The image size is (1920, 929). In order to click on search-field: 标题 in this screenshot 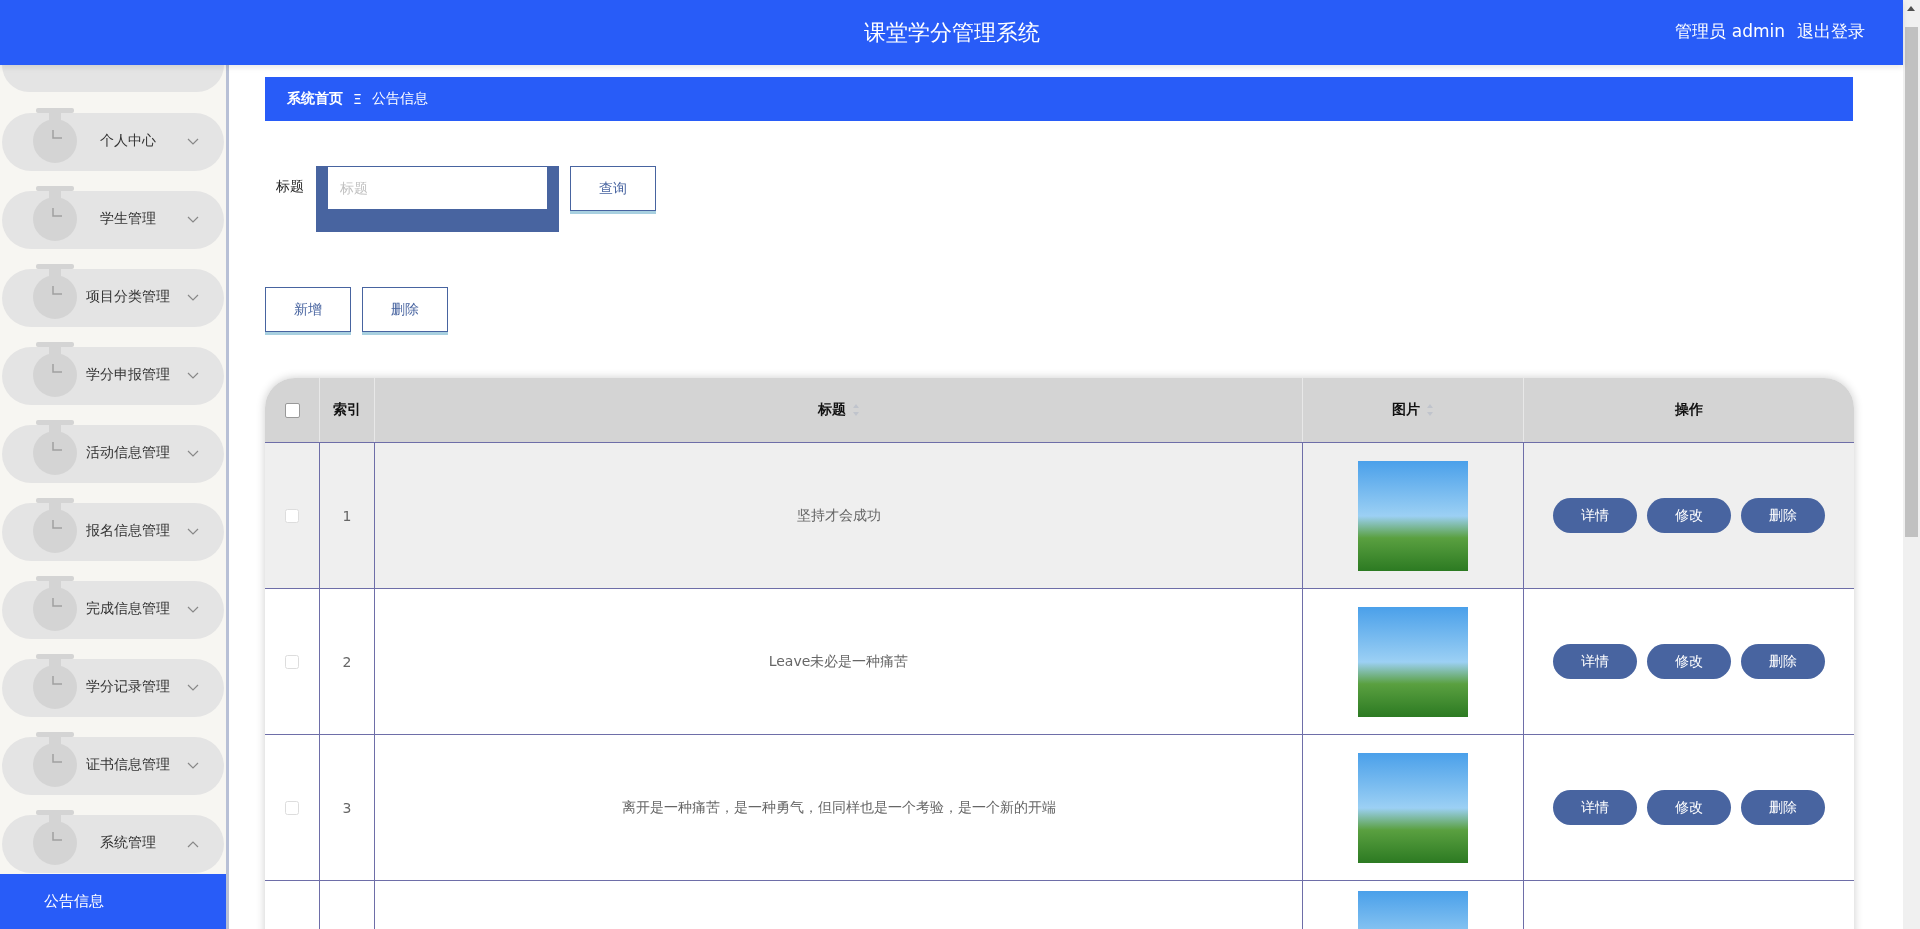, I will do `click(437, 199)`.